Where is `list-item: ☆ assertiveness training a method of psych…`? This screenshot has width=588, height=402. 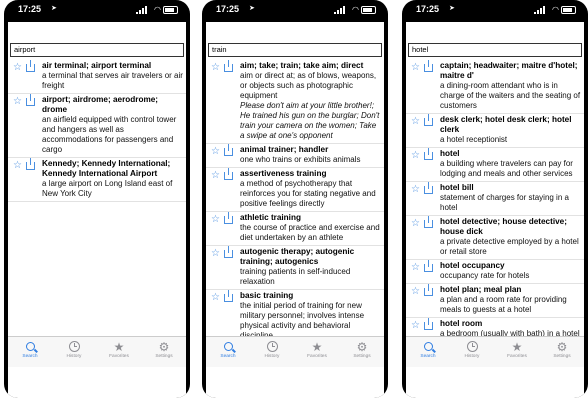
list-item: ☆ assertiveness training a method of psych… is located at coordinates (295, 190).